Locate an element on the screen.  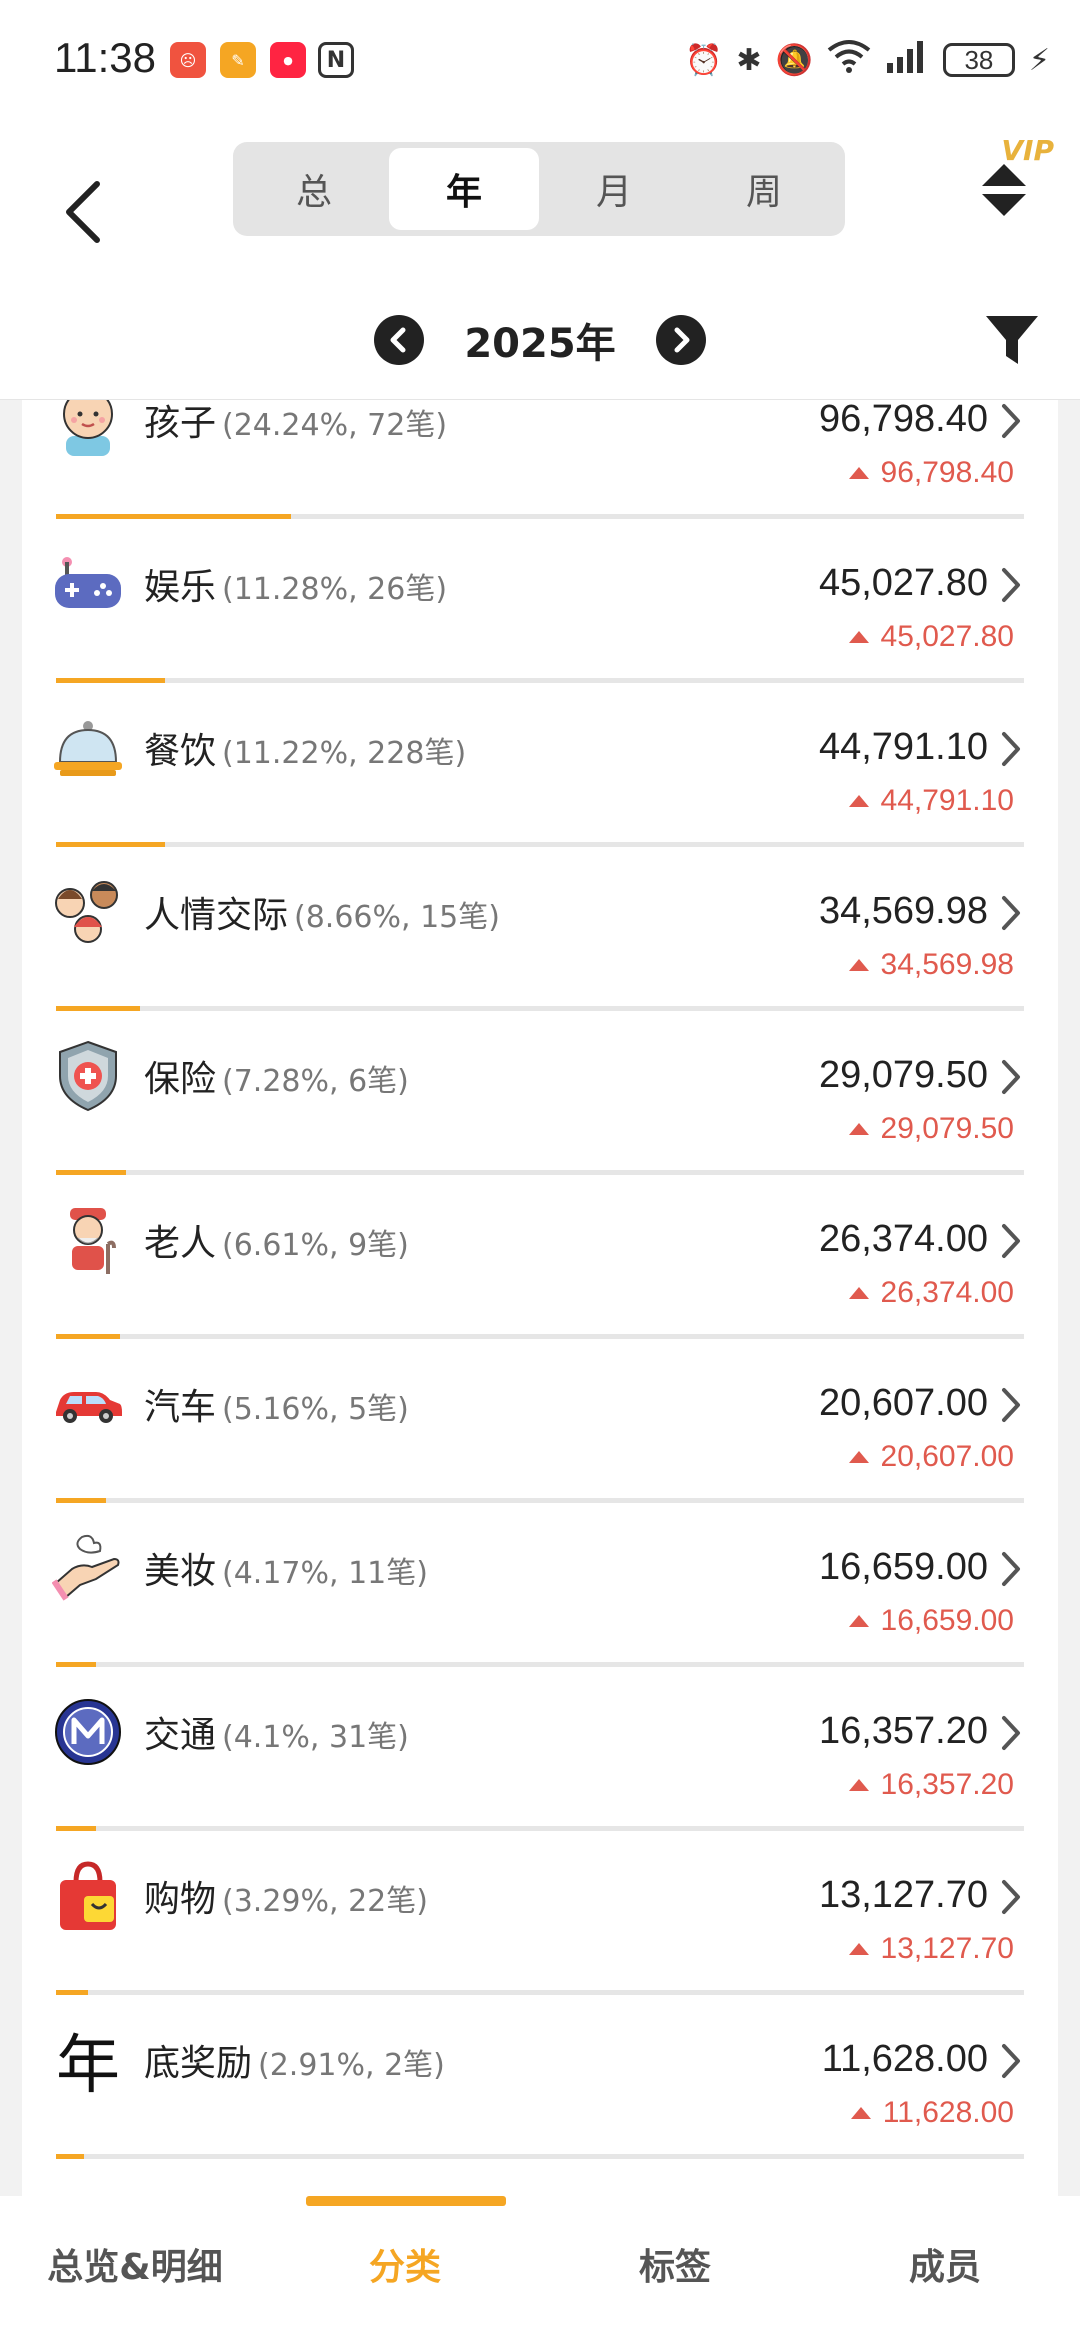
category-title: 人情交际 (8.66%, 15笔) is located at coordinates (322, 912).